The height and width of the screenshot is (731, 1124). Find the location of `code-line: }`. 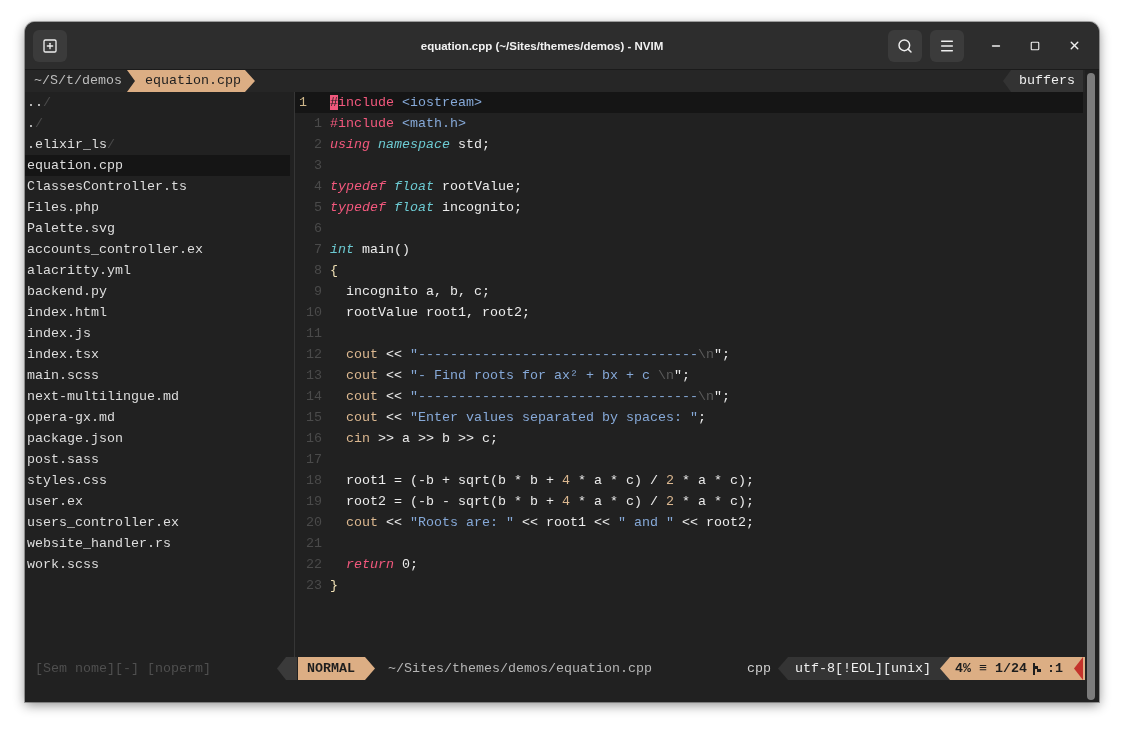

code-line: } is located at coordinates (334, 586).